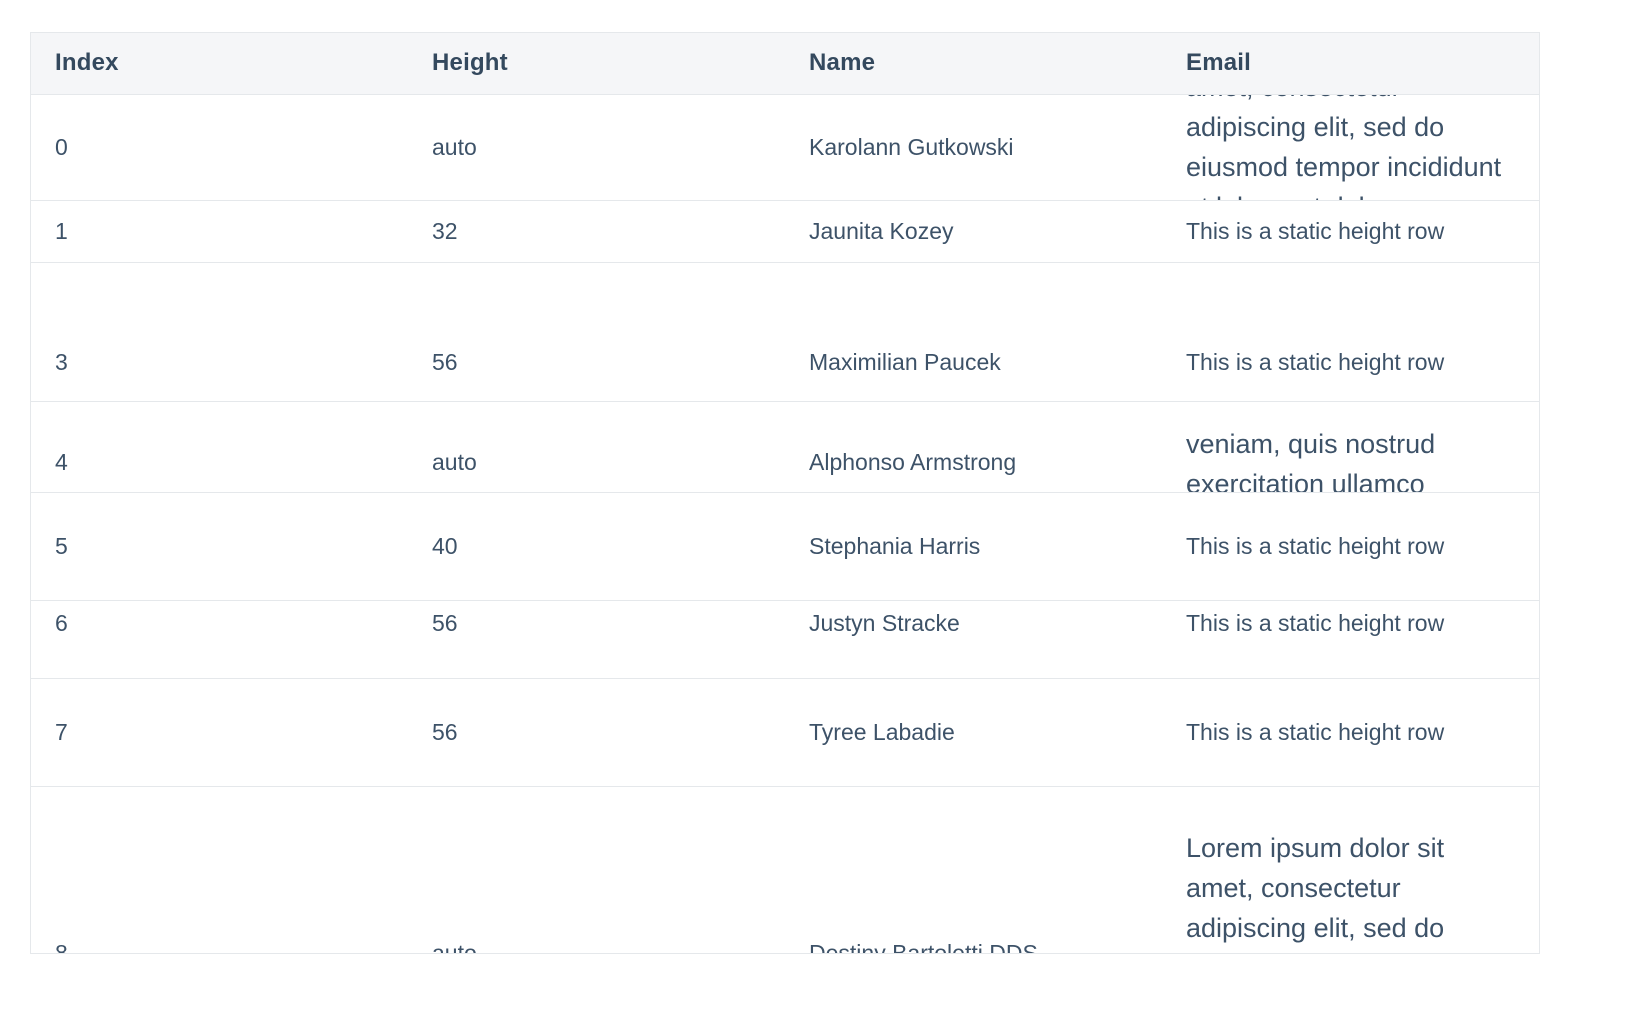 This screenshot has height=1020, width=1626. What do you see at coordinates (61, 732) in the screenshot?
I see `cell-index: 7` at bounding box center [61, 732].